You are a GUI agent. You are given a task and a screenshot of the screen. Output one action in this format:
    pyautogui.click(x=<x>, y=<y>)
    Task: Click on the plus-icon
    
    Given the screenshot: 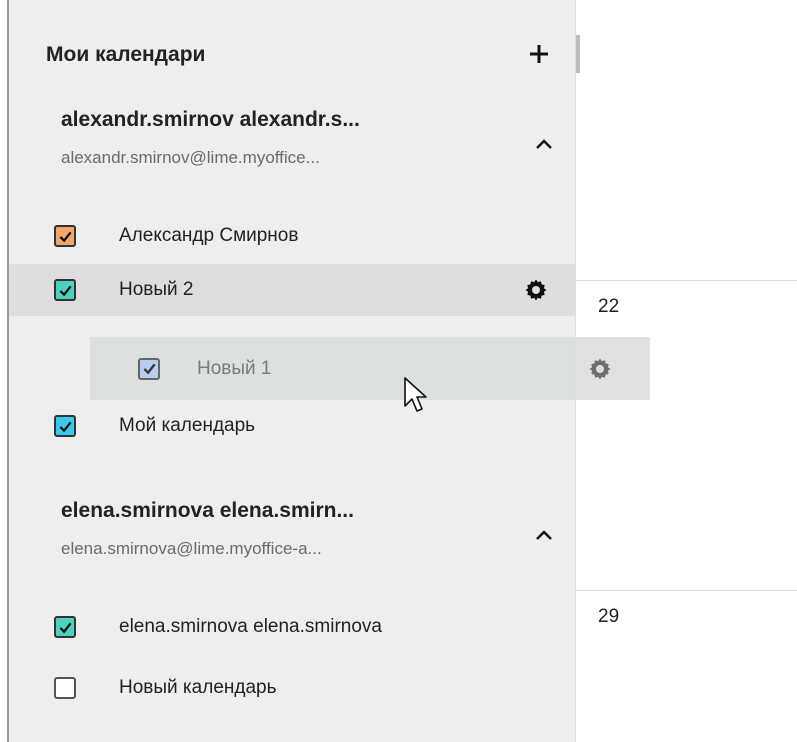 What is the action you would take?
    pyautogui.click(x=539, y=54)
    